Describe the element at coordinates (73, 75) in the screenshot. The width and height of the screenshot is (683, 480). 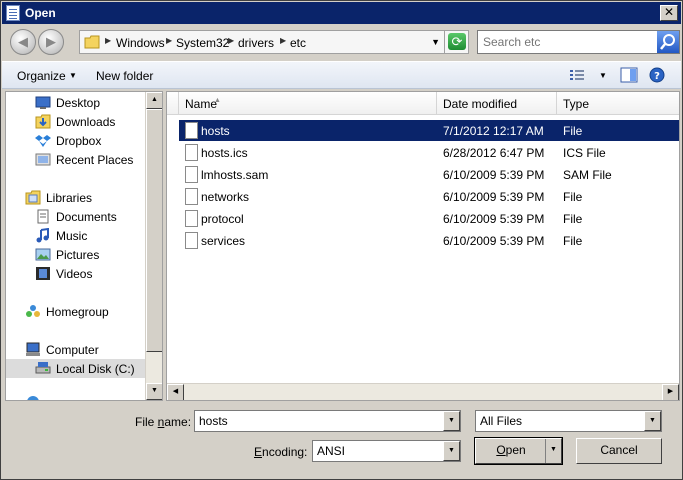
I see `organize-dropdown-icon: ▼` at that location.